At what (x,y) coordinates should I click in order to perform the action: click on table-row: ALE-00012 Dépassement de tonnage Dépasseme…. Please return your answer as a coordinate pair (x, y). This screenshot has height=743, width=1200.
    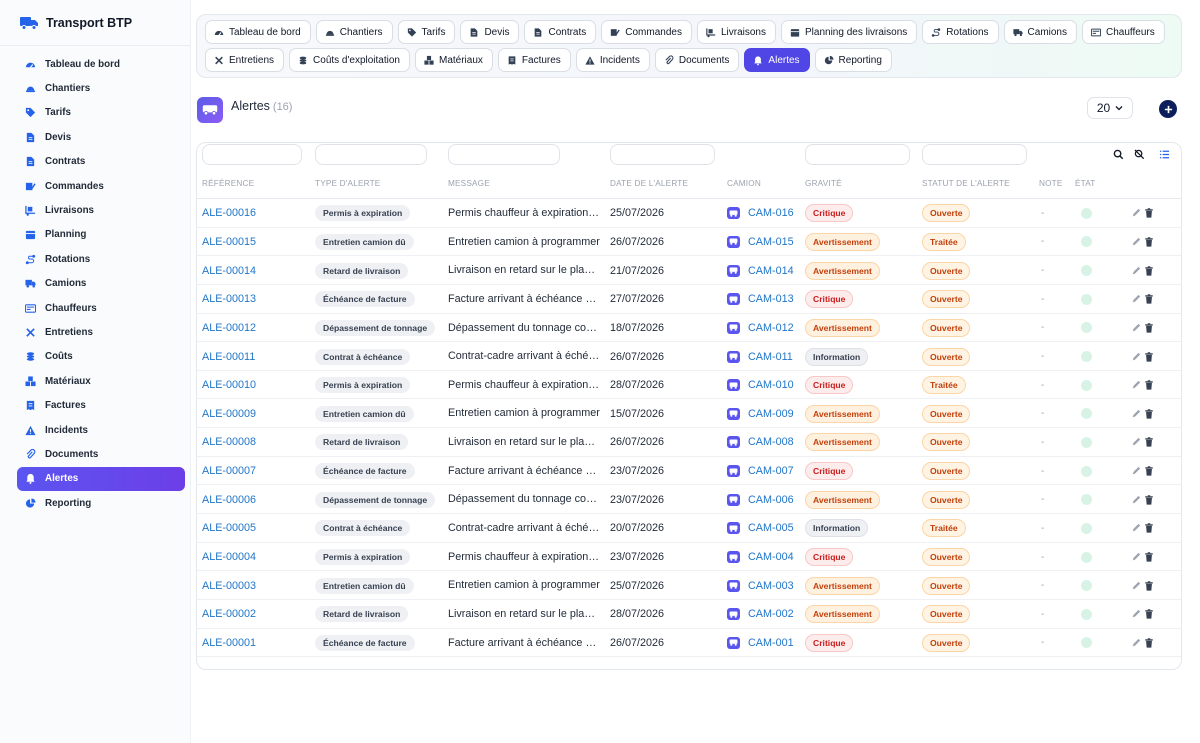
    Looking at the image, I should click on (689, 328).